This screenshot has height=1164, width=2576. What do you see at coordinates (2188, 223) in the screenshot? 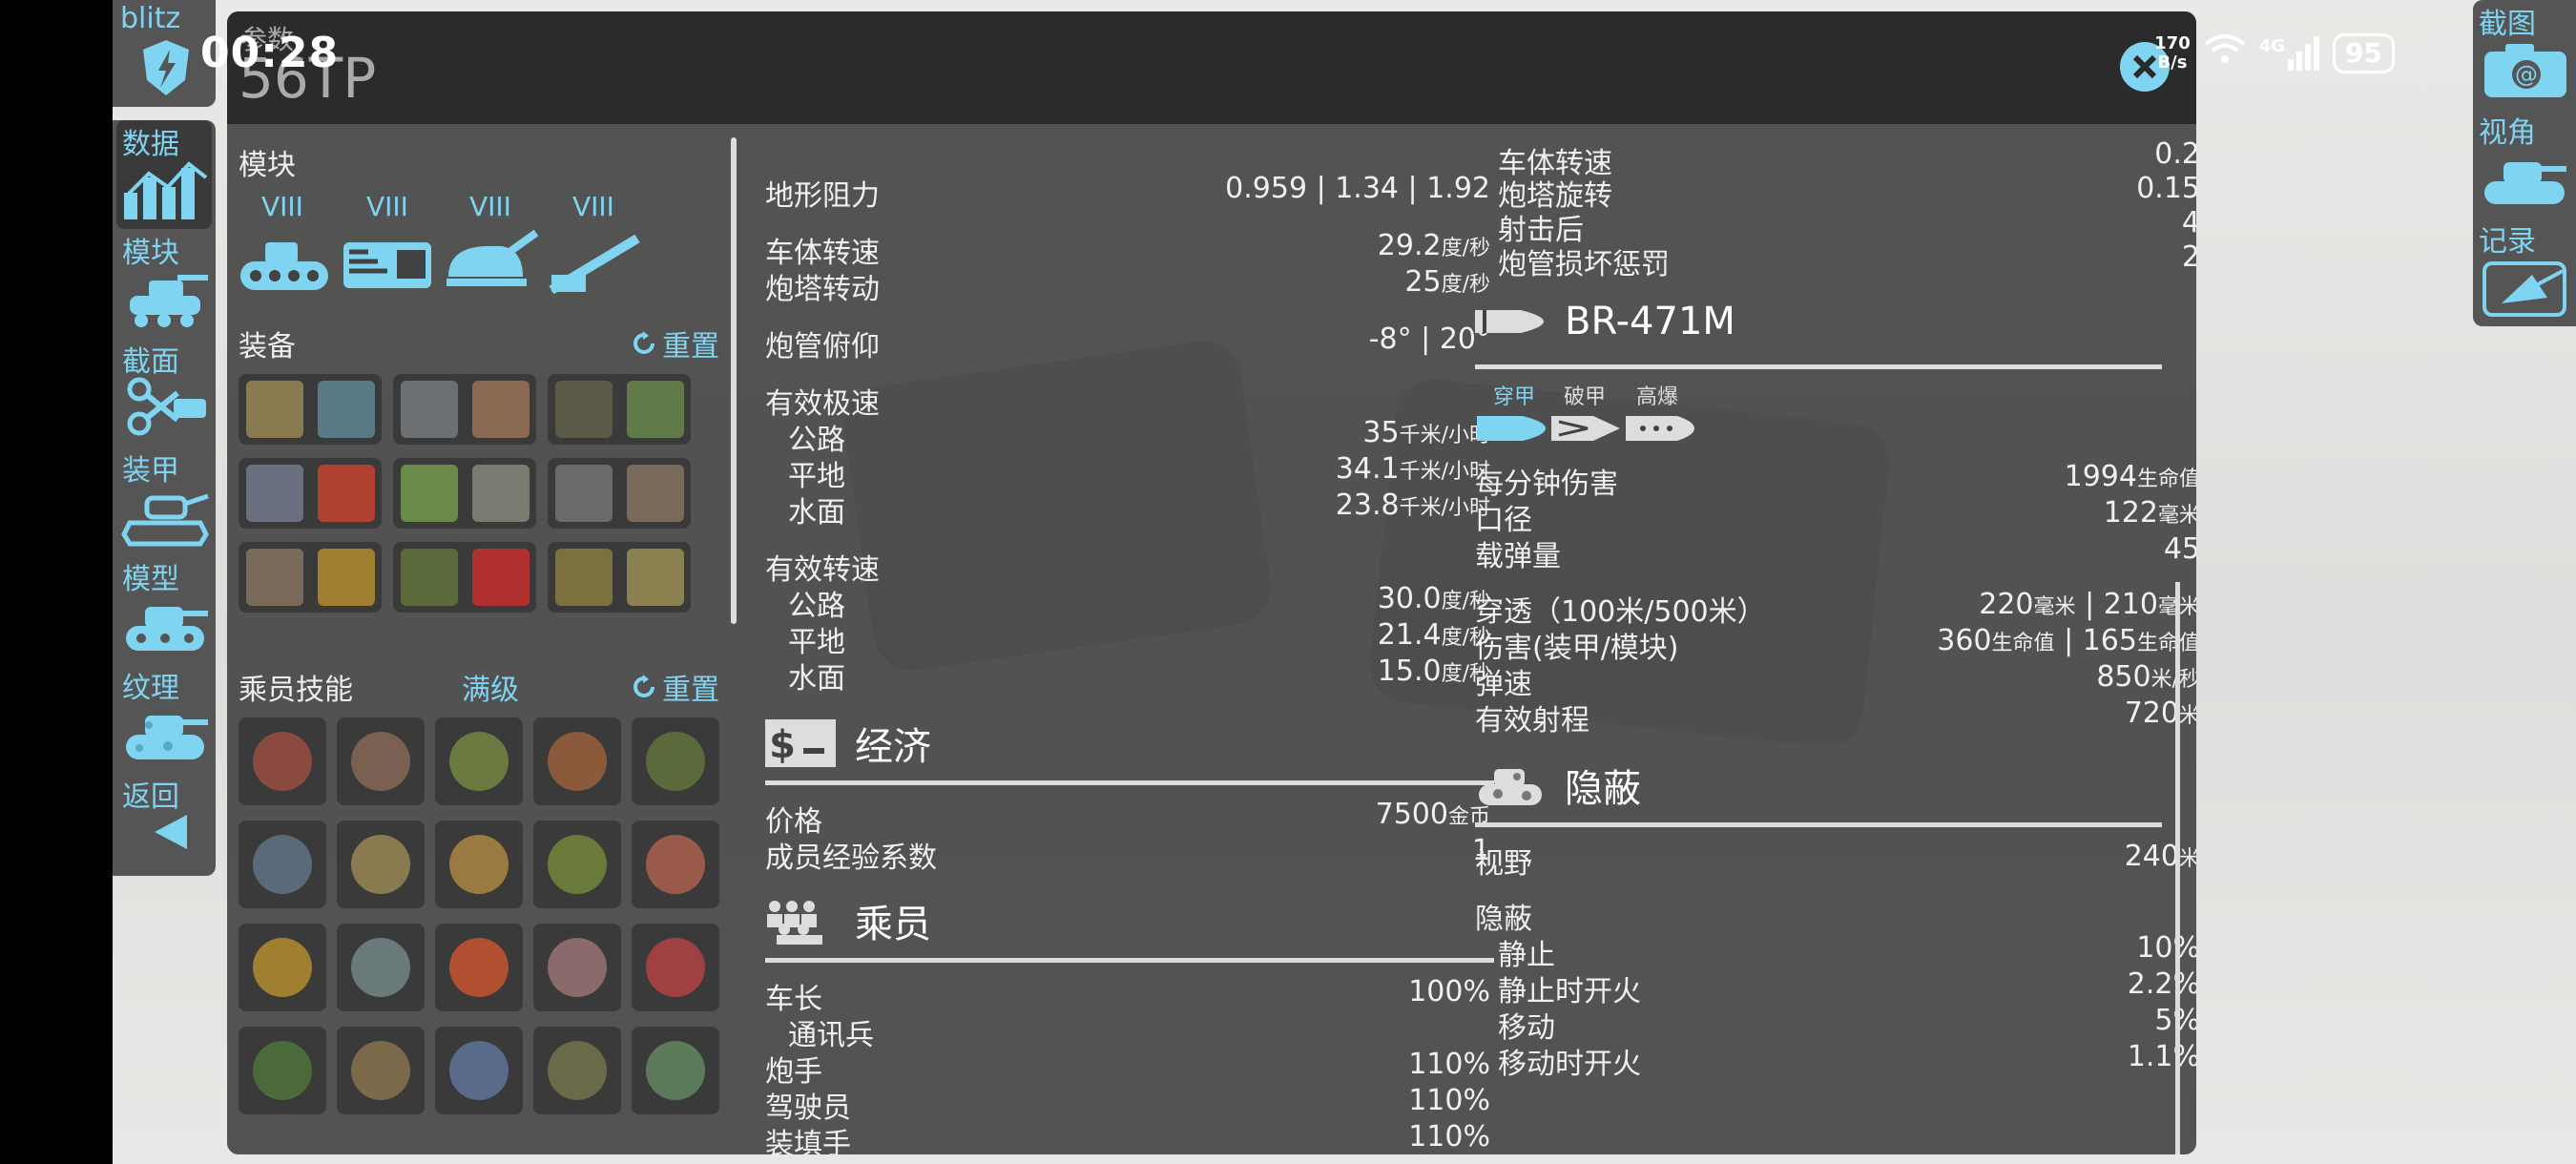
I see `dispersion-after-shot-value: 4` at bounding box center [2188, 223].